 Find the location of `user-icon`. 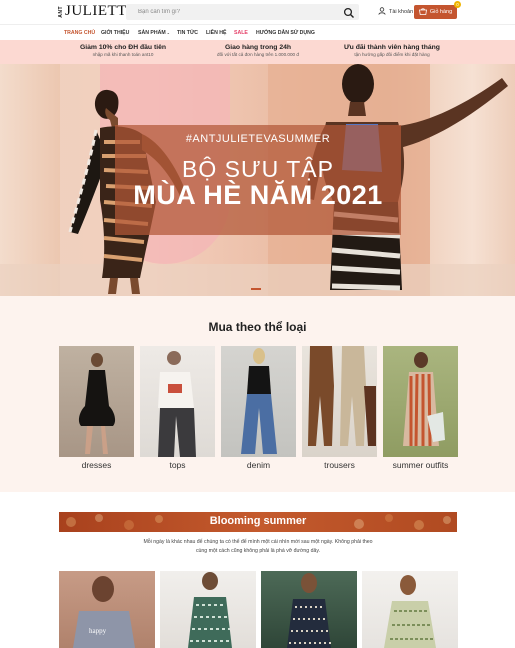

user-icon is located at coordinates (382, 12).